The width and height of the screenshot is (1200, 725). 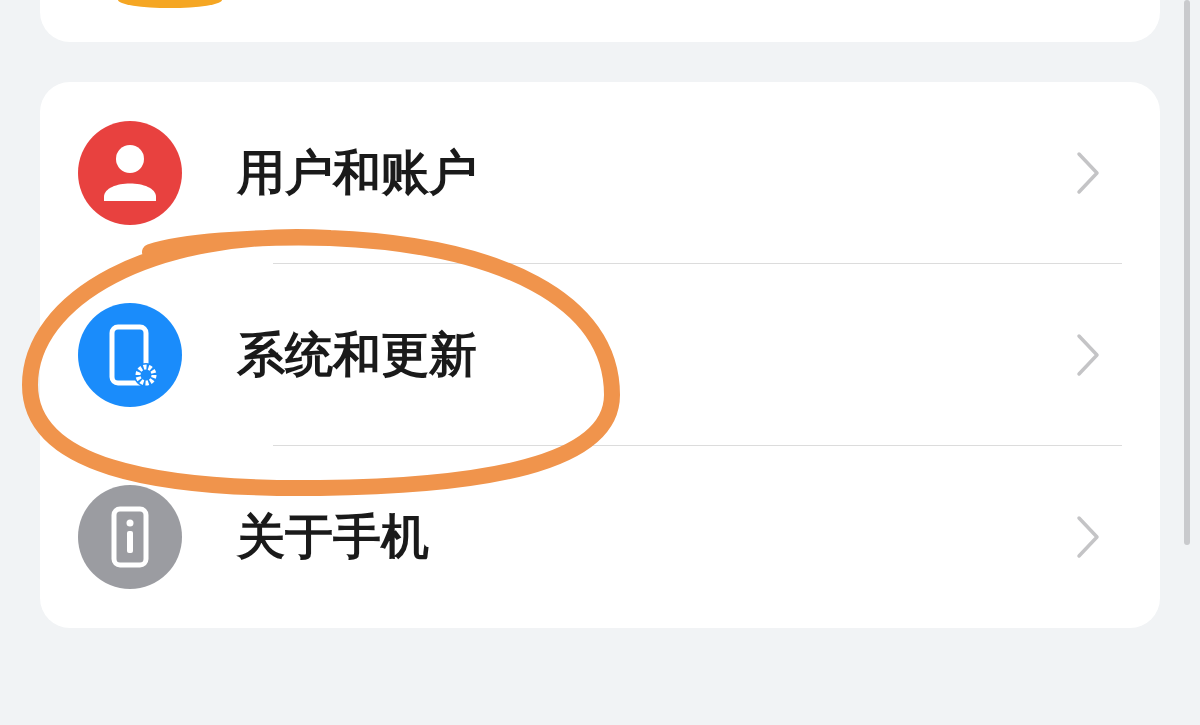 What do you see at coordinates (656, 355) in the screenshot?
I see `settings-item: 系统和更新` at bounding box center [656, 355].